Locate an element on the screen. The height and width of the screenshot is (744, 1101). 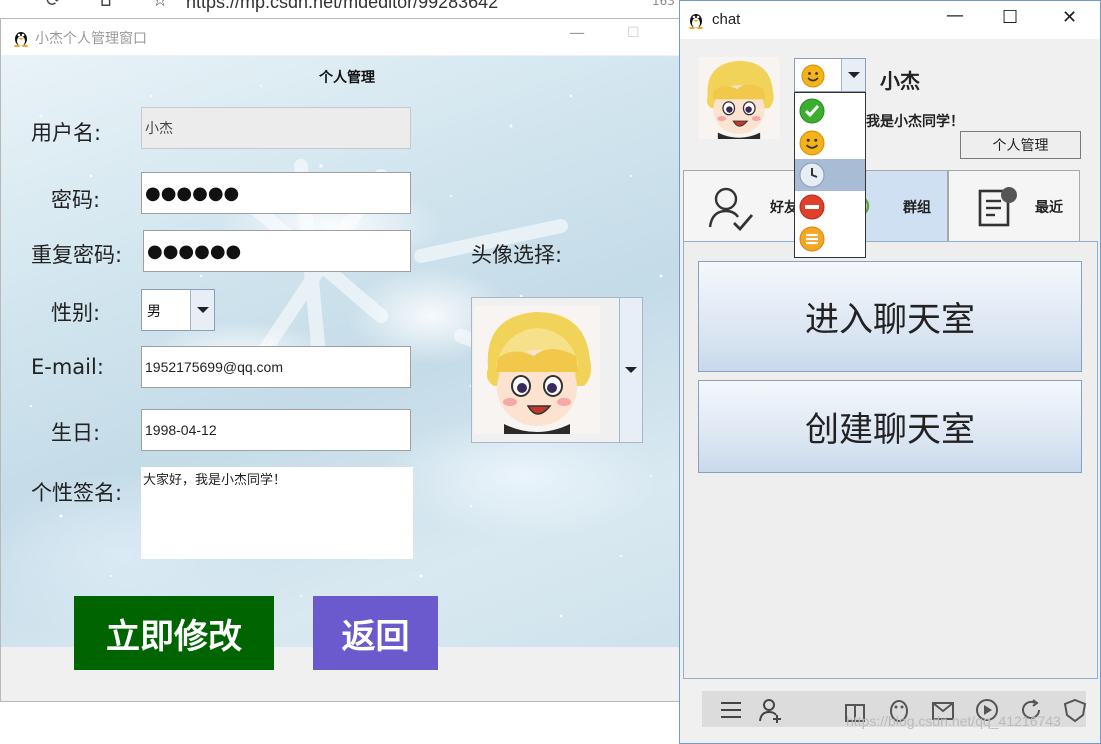
enter-chatroom-button: 进入聊天室 is located at coordinates (890, 316).